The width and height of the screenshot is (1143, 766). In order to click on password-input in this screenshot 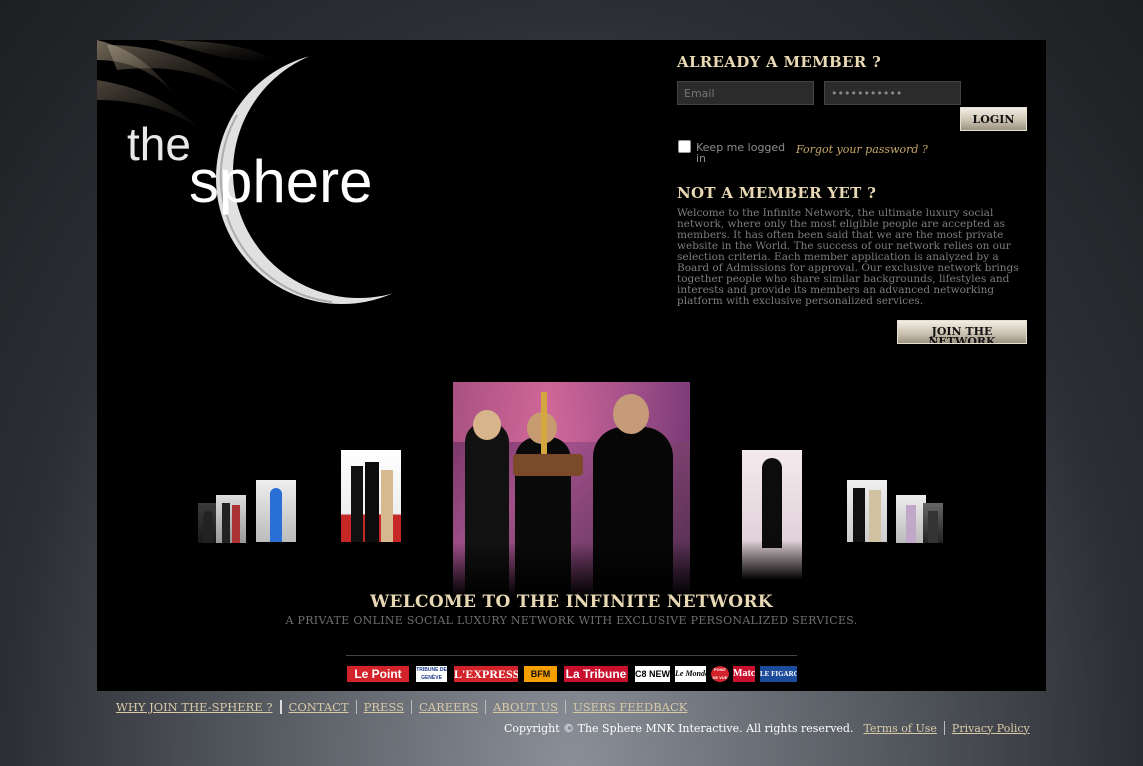, I will do `click(892, 93)`.